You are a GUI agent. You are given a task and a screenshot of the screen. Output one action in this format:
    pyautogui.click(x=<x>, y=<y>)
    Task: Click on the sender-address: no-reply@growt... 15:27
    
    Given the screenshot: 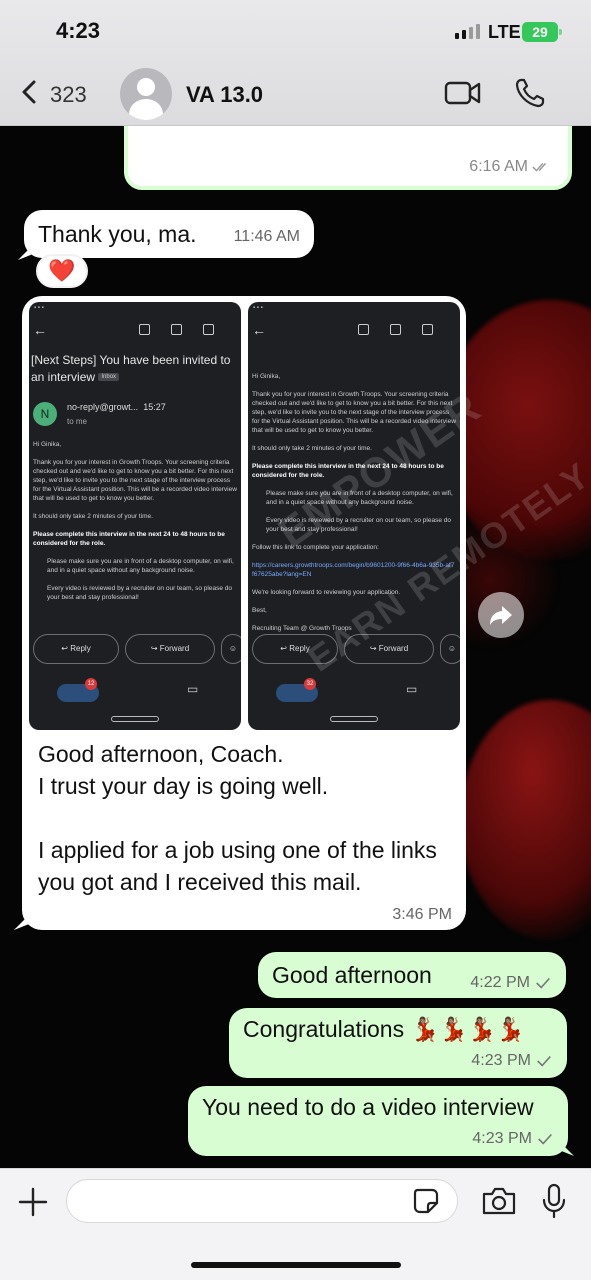 What is the action you would take?
    pyautogui.click(x=116, y=407)
    